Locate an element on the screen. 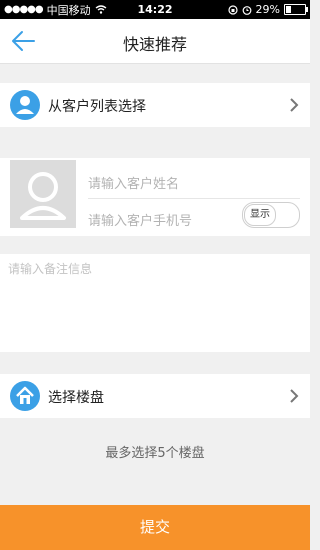  nav-header: 快速推荐 is located at coordinates (155, 41).